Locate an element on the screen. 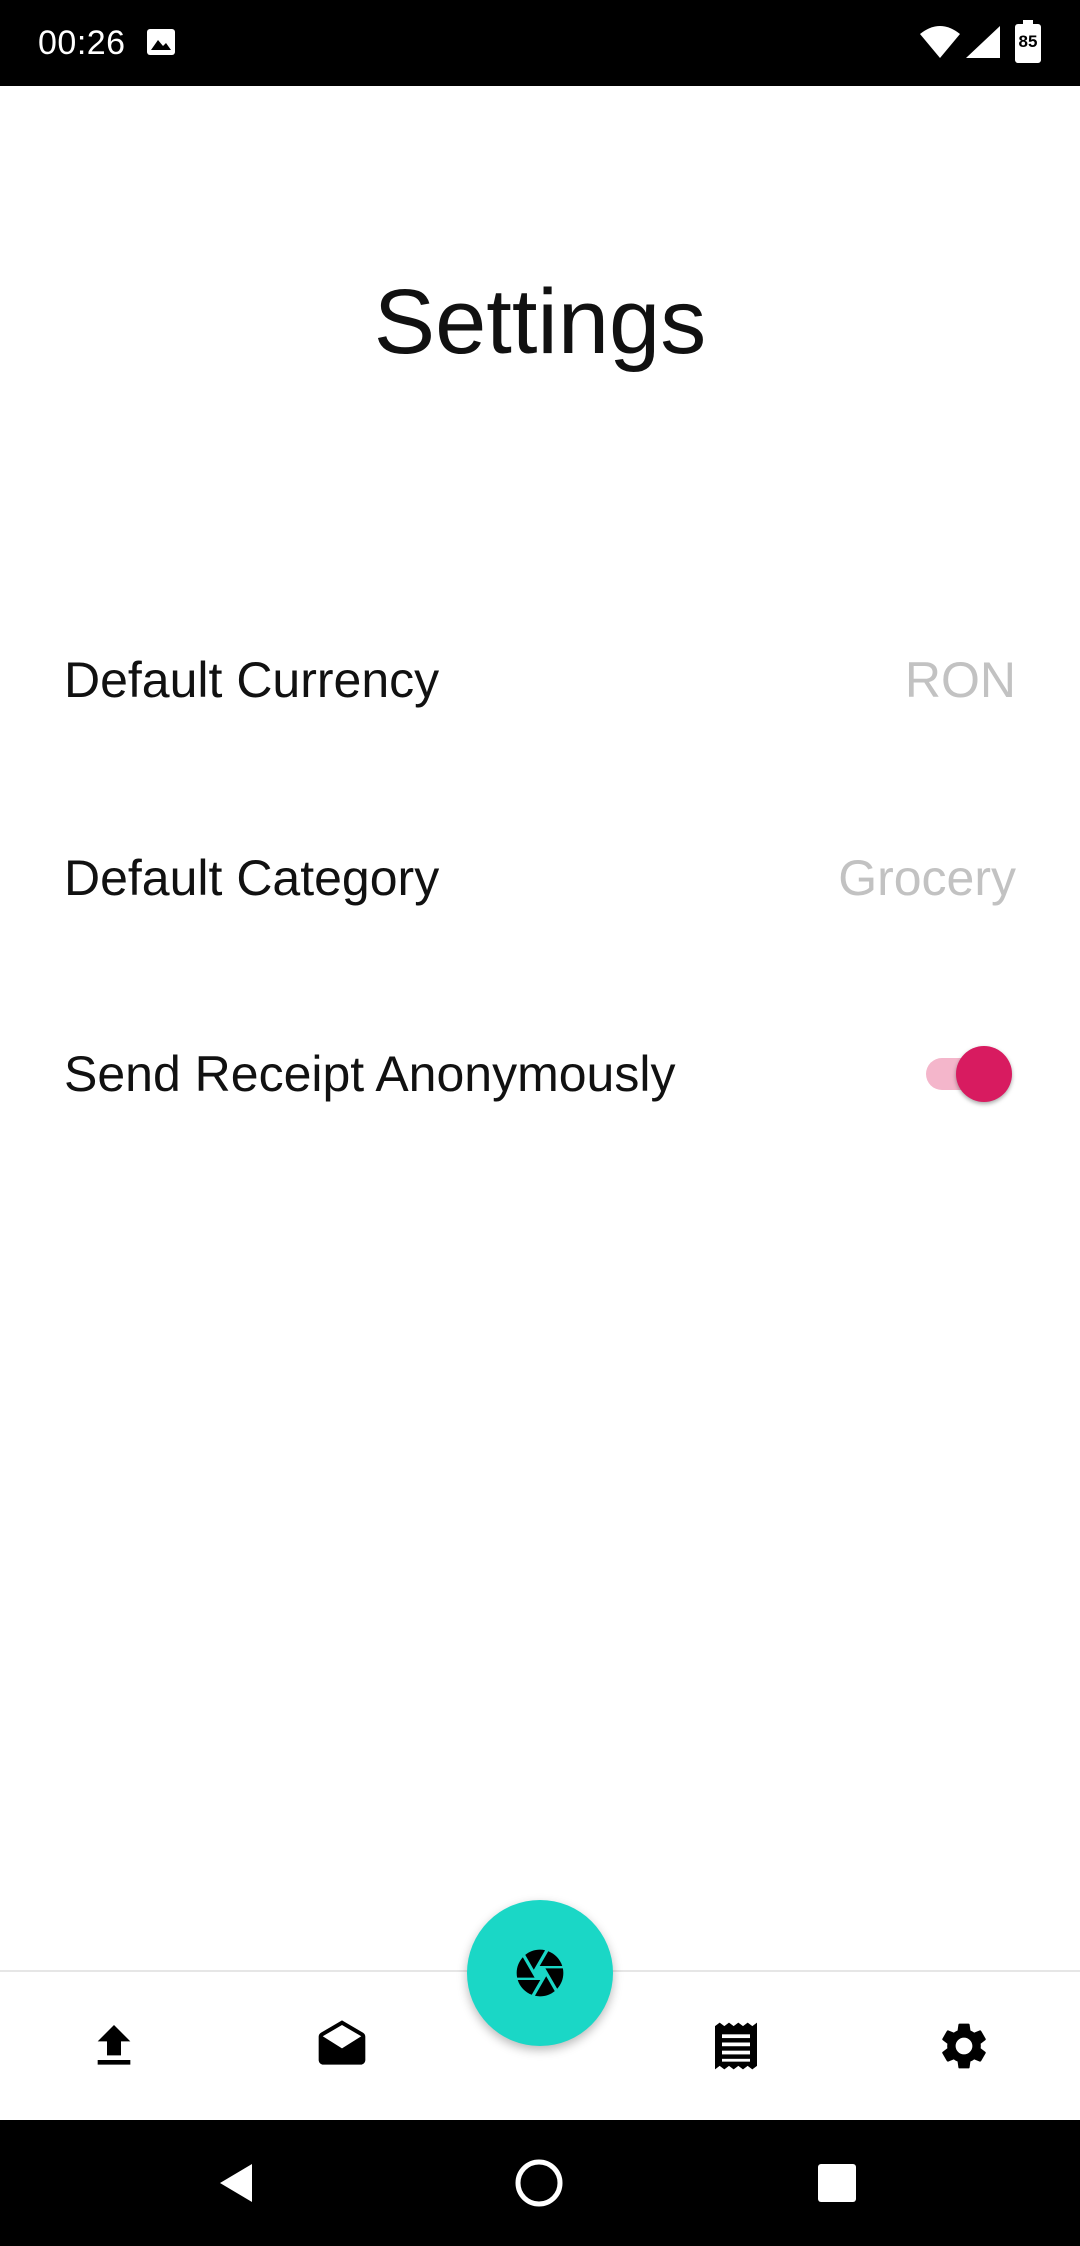 This screenshot has height=2246, width=1080. gear-icon is located at coordinates (964, 2046).